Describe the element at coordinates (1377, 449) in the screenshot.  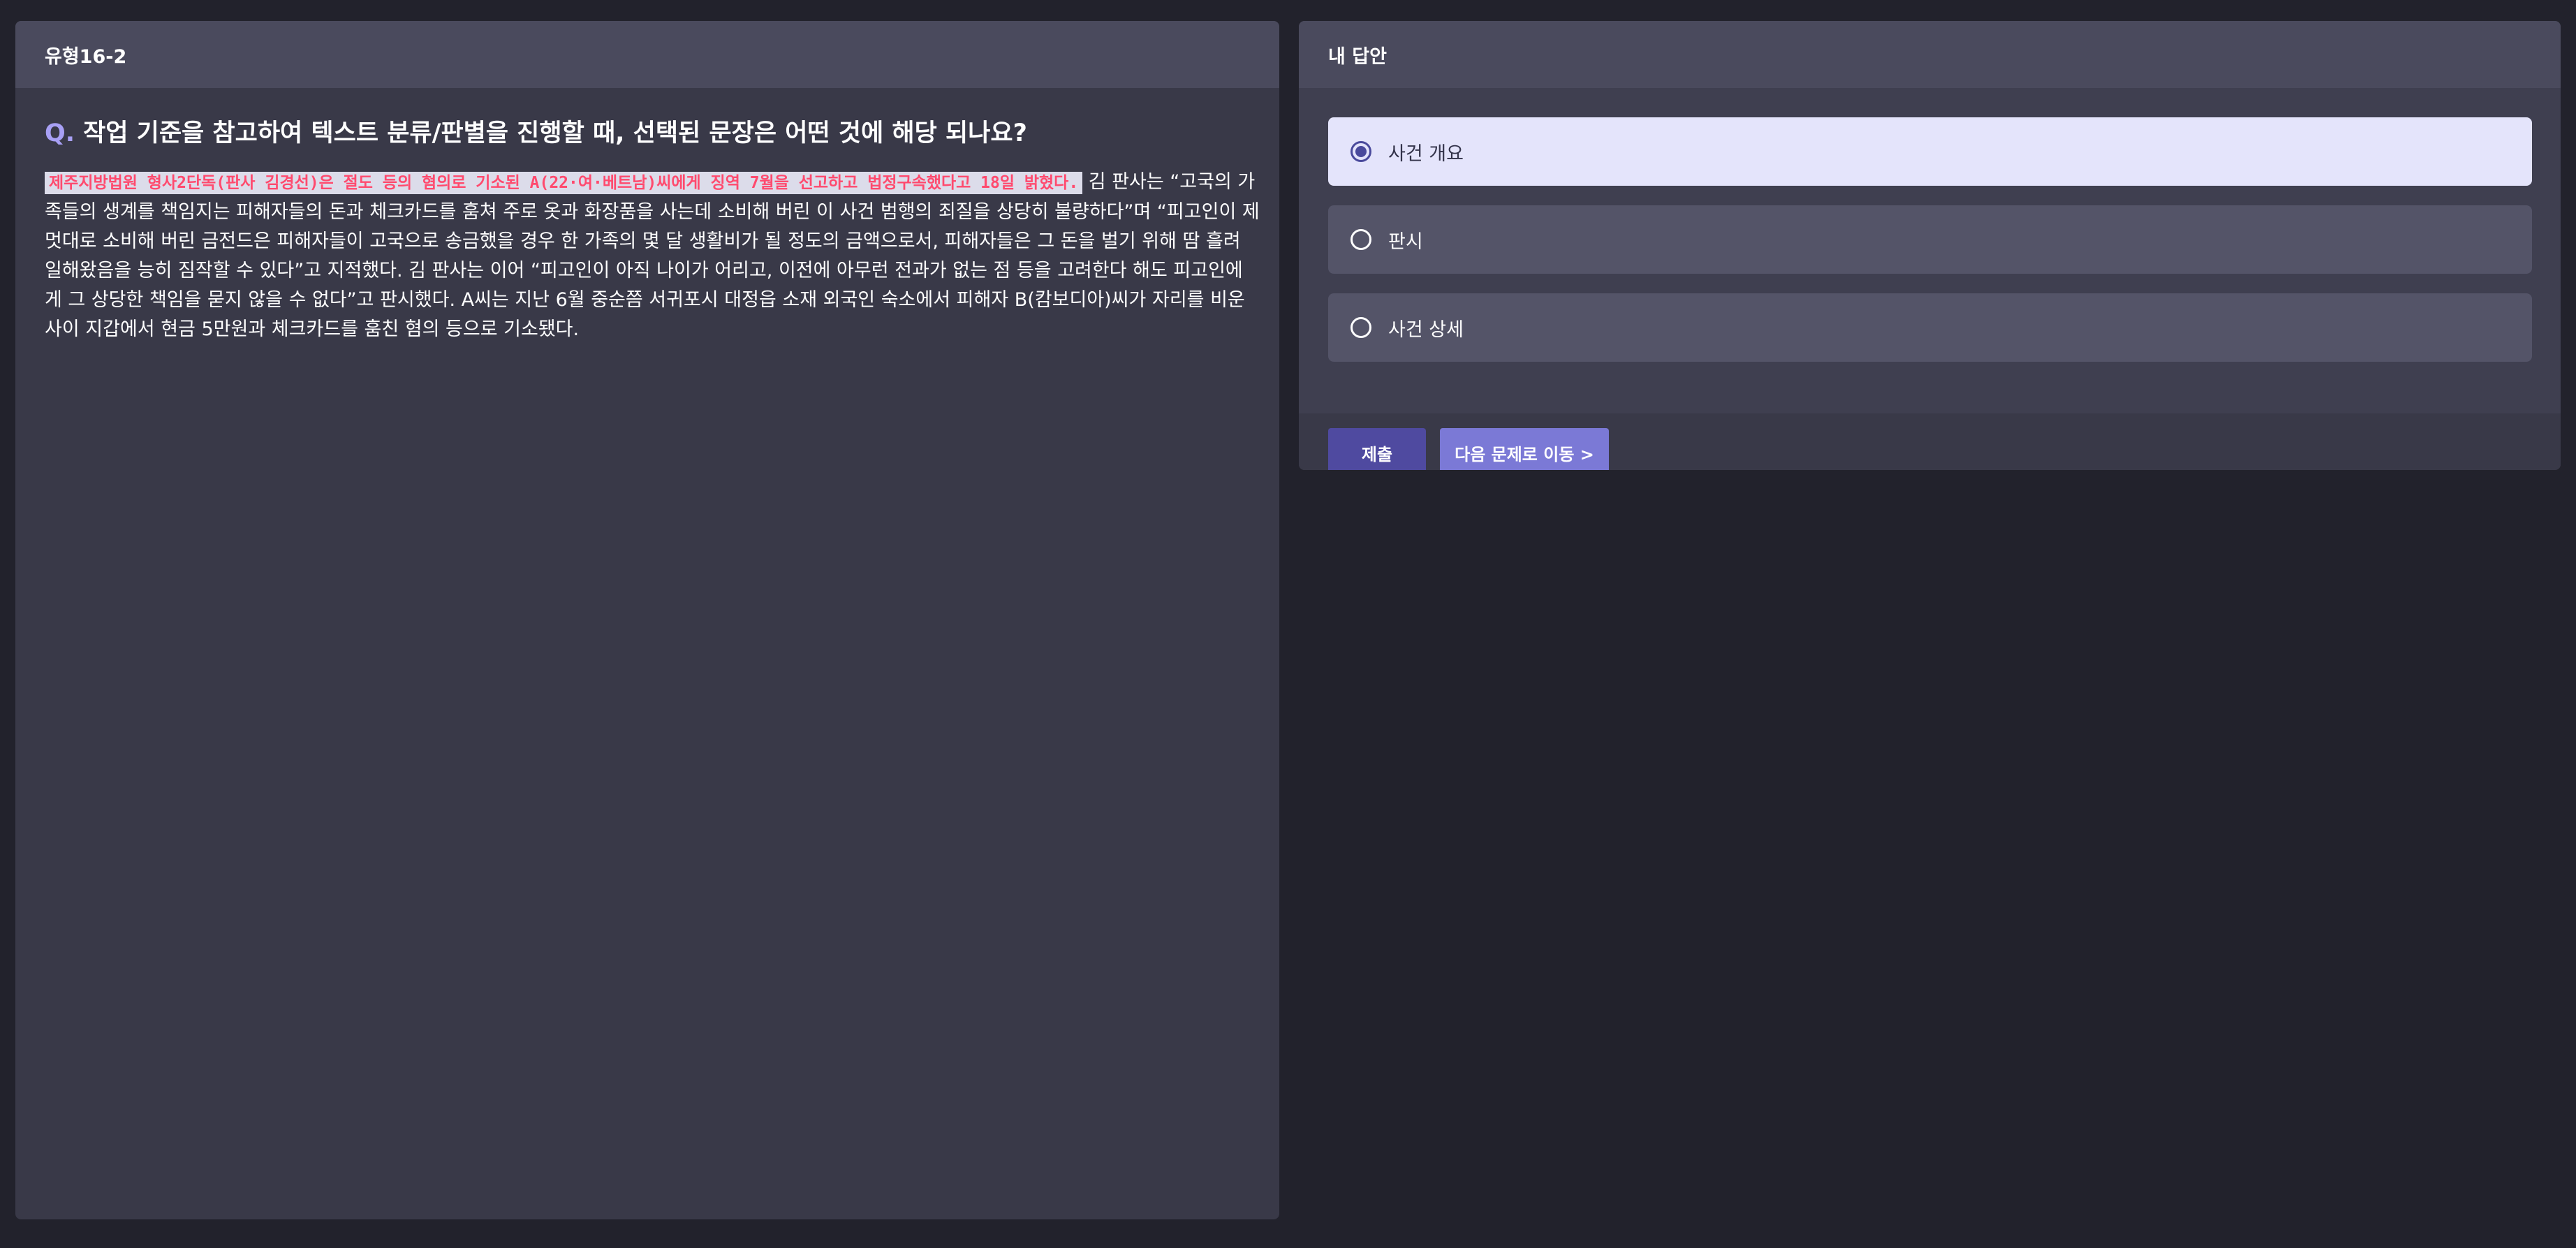
I see `submit-button: 제출` at that location.